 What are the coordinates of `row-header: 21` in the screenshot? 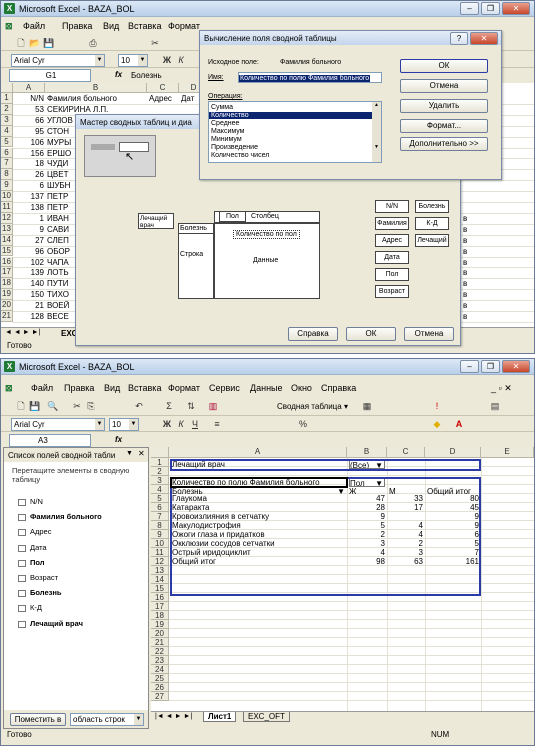 It's located at (160, 642).